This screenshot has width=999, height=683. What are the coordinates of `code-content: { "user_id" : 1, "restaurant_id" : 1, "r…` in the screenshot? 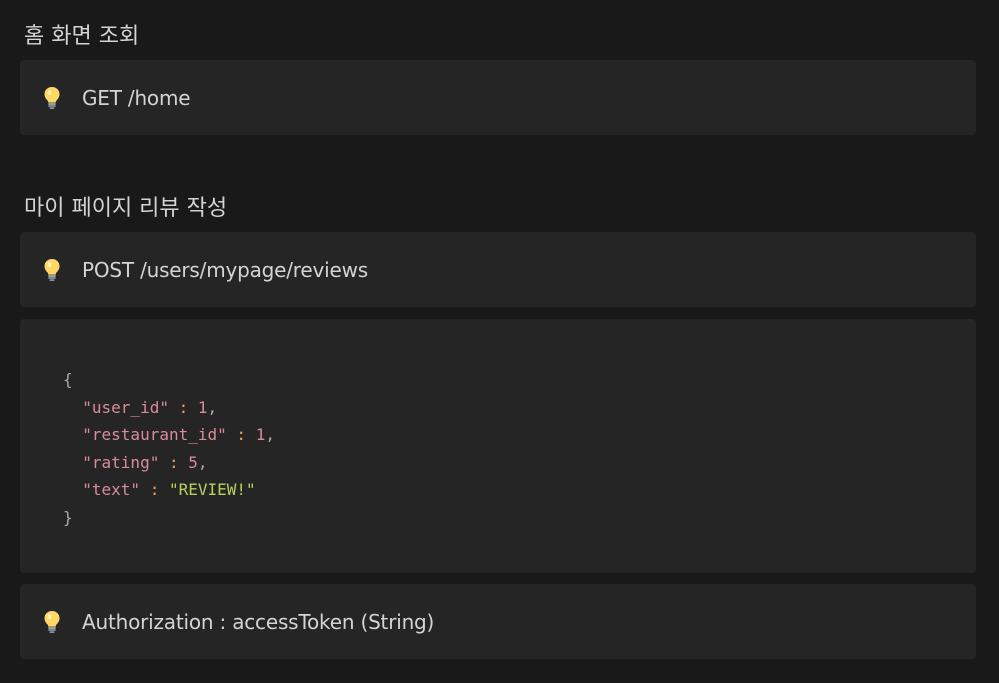 It's located at (169, 448).